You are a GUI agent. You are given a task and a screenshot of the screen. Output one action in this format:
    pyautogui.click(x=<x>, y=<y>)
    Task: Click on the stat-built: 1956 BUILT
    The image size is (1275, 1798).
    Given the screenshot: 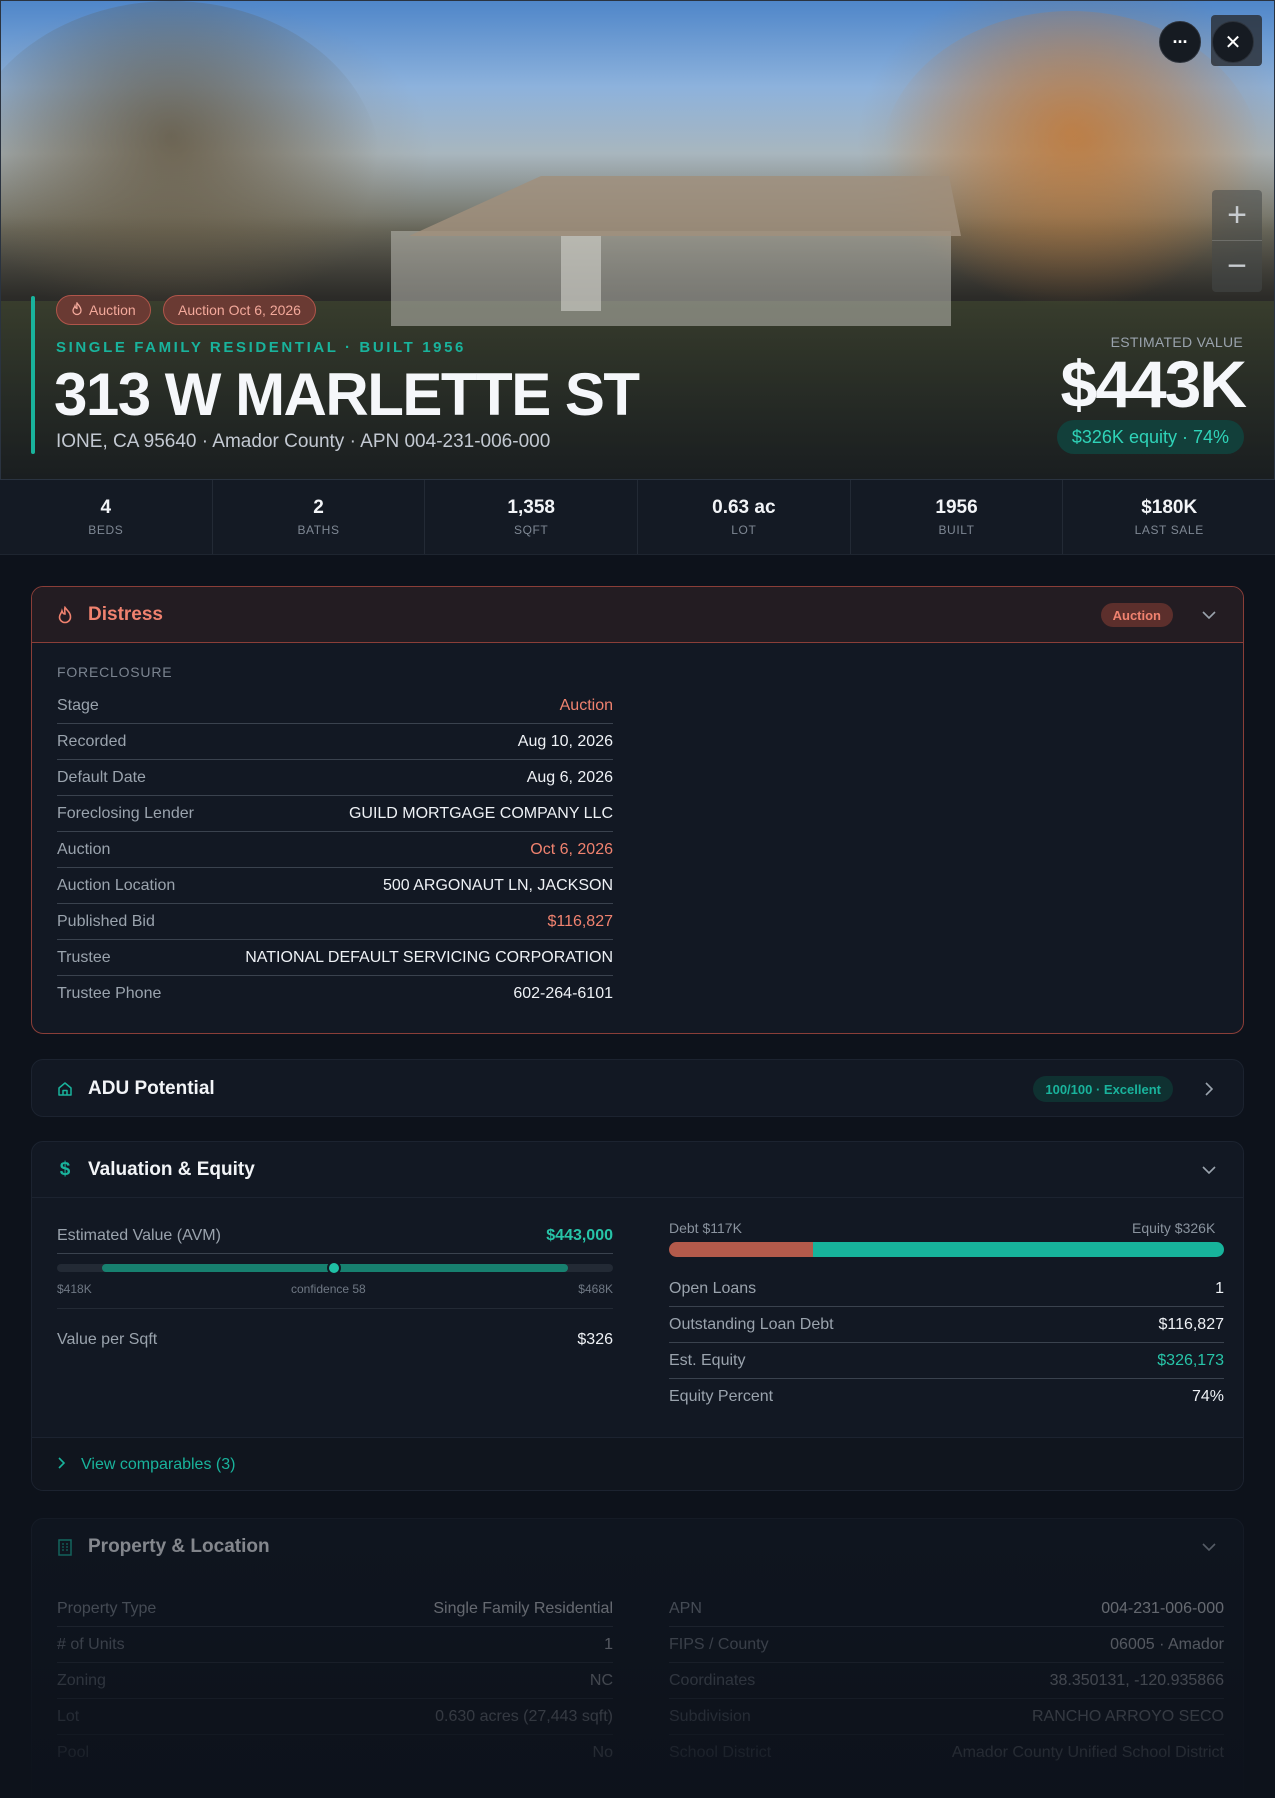 What is the action you would take?
    pyautogui.click(x=957, y=517)
    